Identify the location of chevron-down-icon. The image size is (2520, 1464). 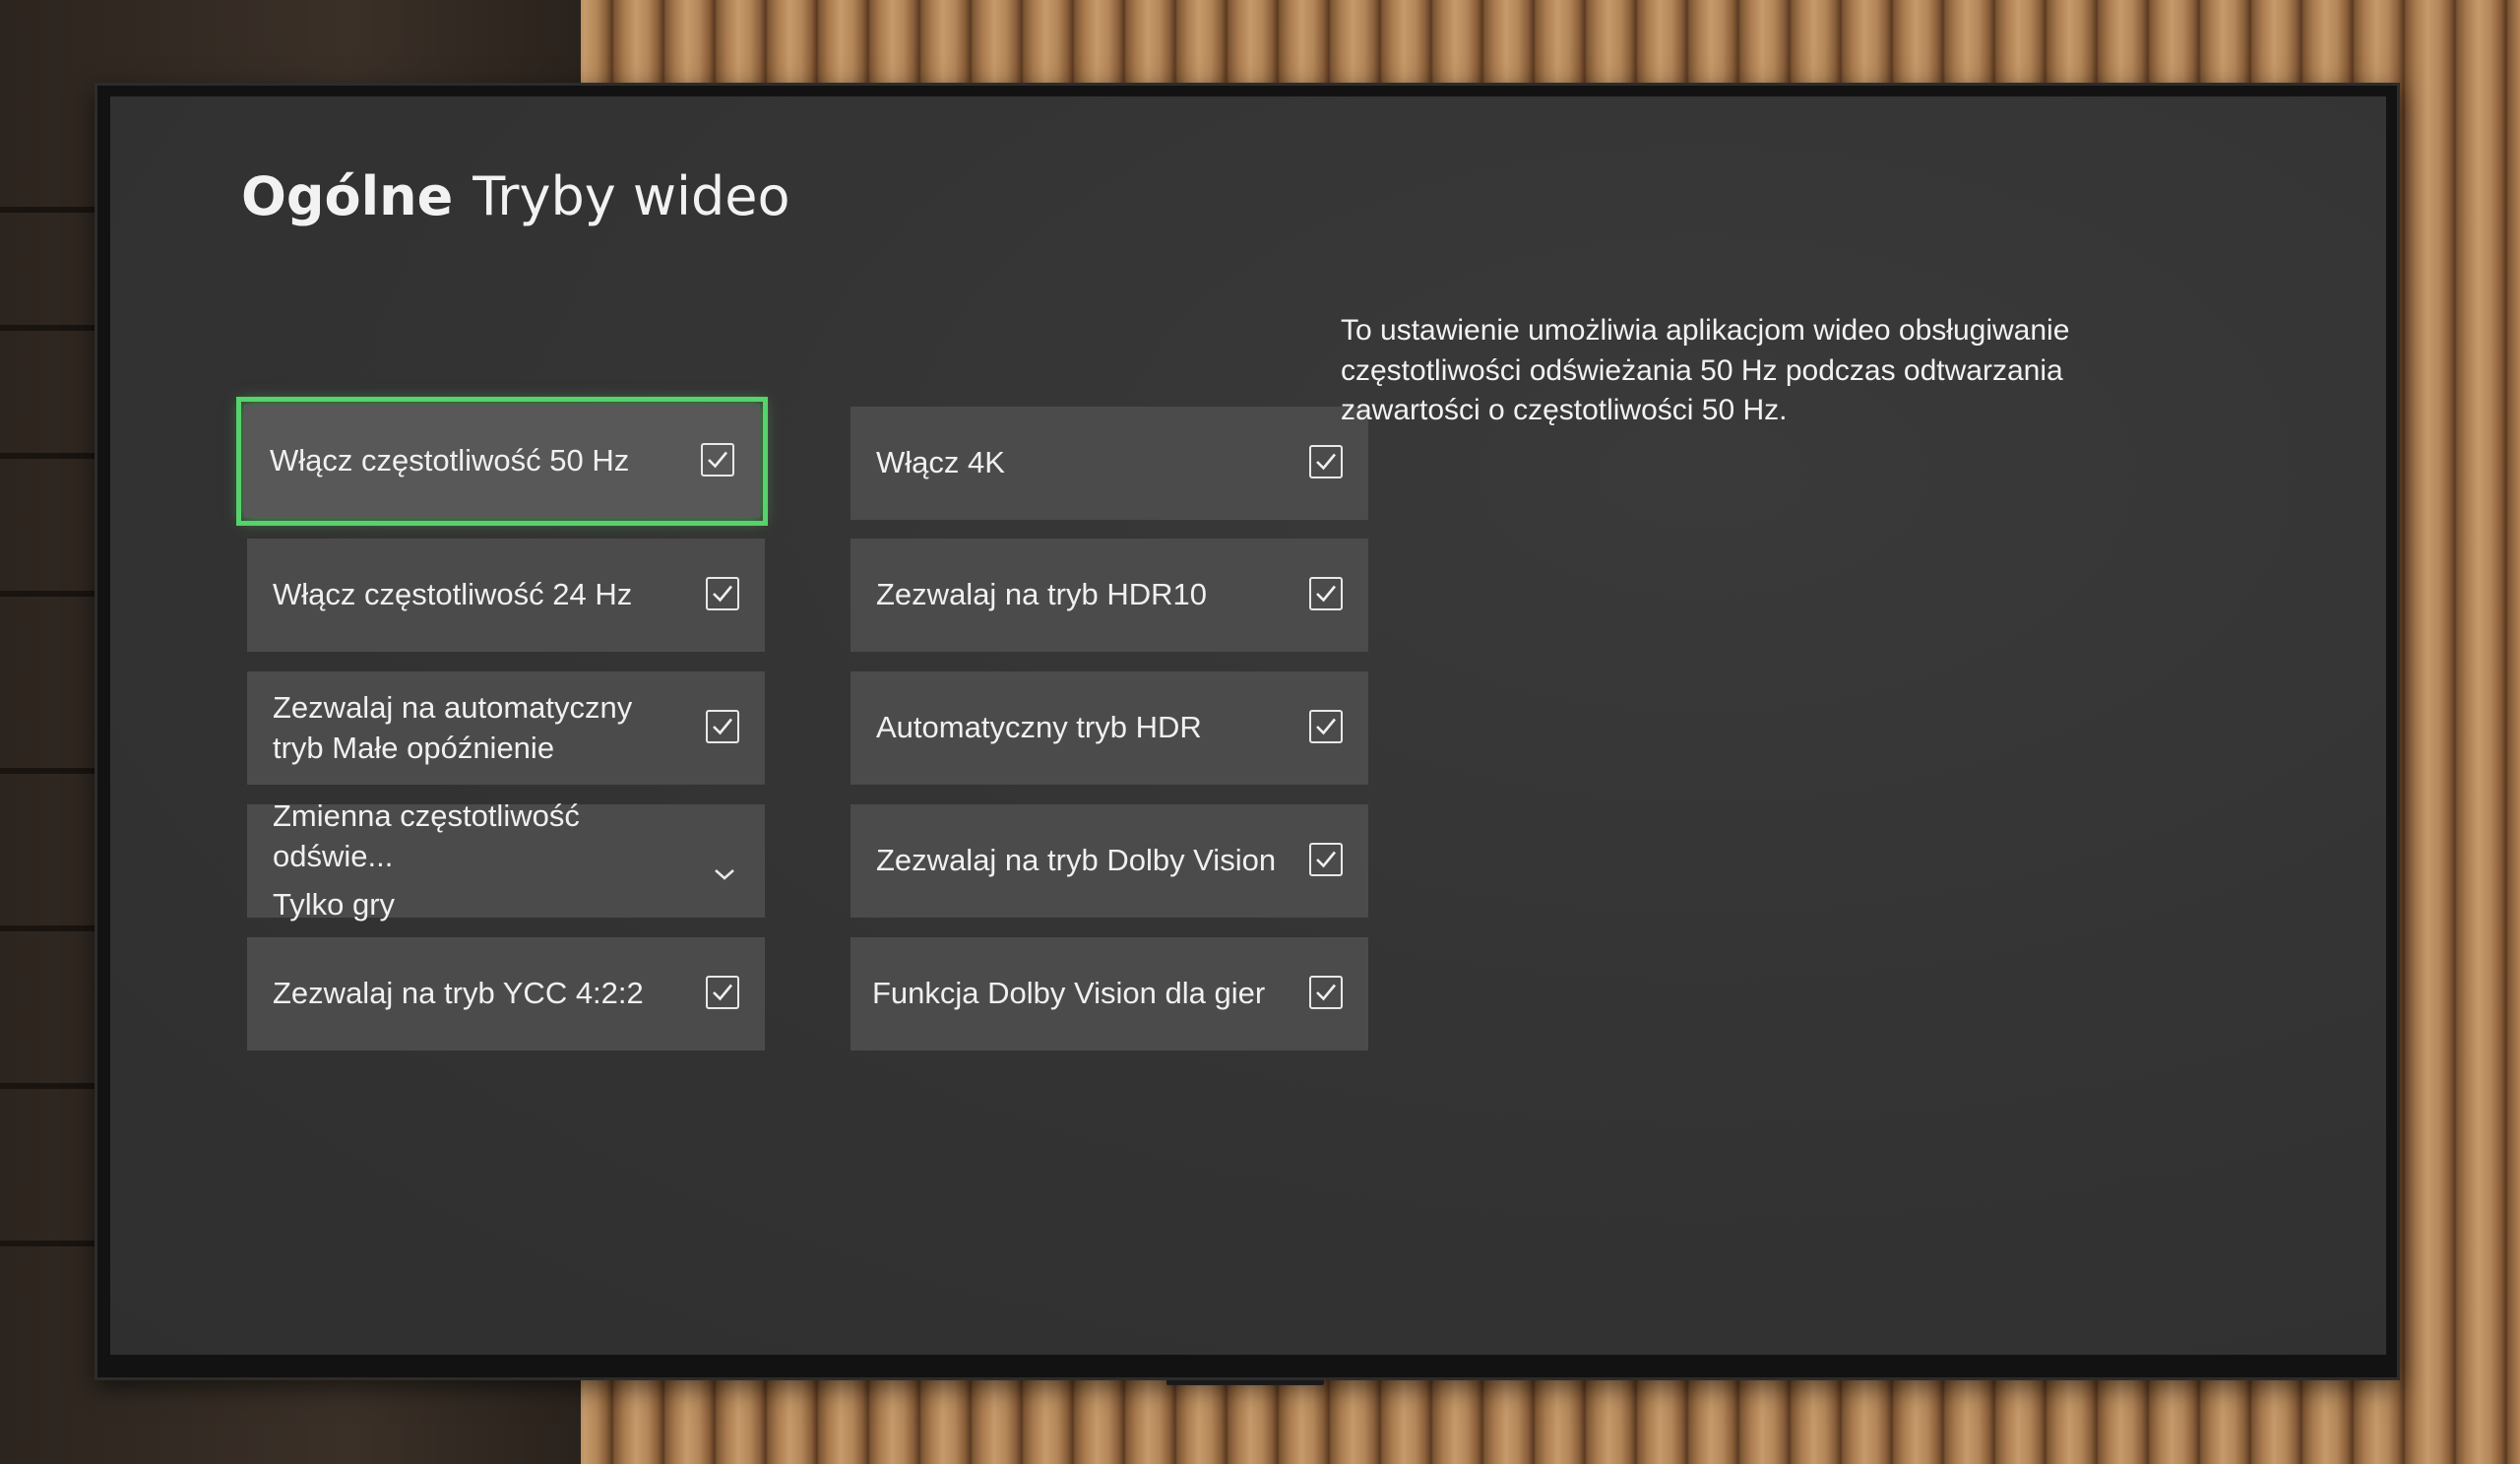
(724, 872).